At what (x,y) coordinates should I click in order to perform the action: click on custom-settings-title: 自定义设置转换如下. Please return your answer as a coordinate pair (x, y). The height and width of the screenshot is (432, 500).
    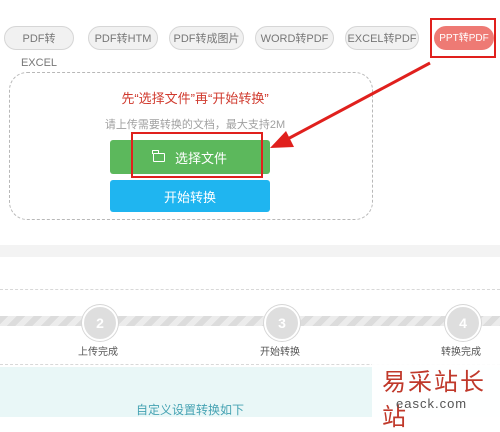
    Looking at the image, I should click on (189, 410).